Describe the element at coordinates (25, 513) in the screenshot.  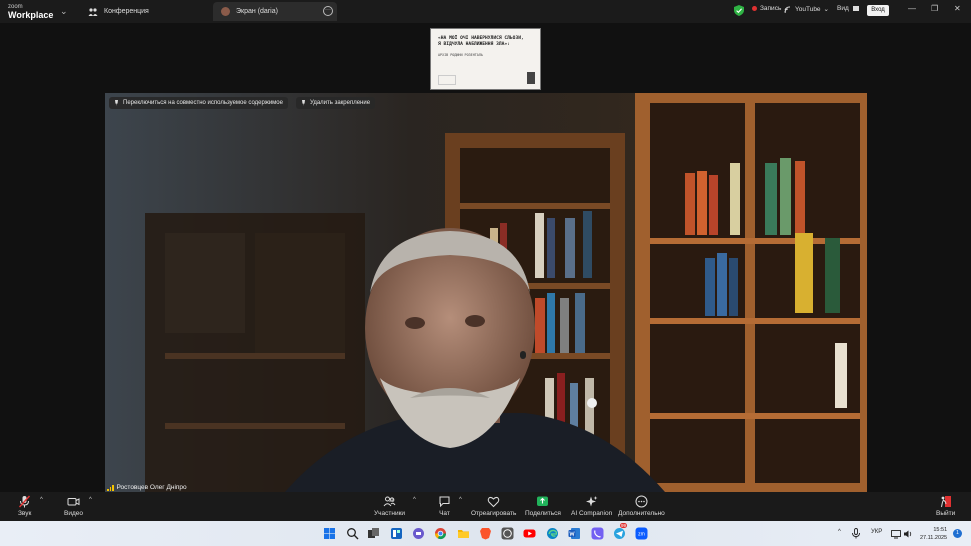
I see `audio-label: Звук` at that location.